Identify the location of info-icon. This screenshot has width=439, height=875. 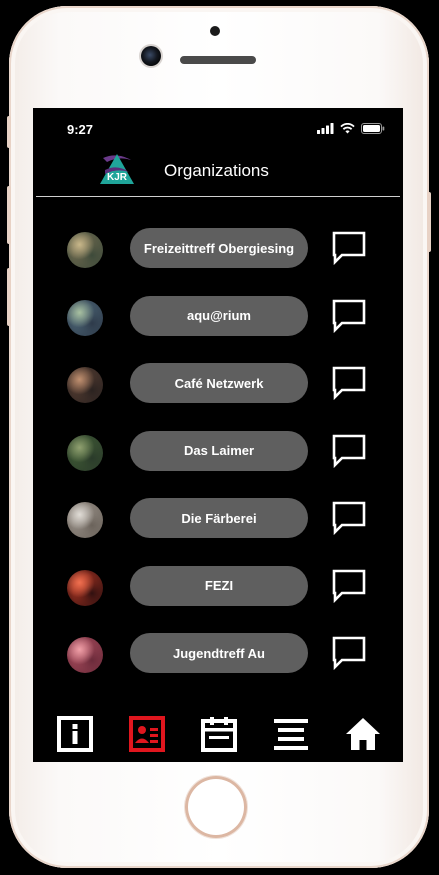
(75, 734).